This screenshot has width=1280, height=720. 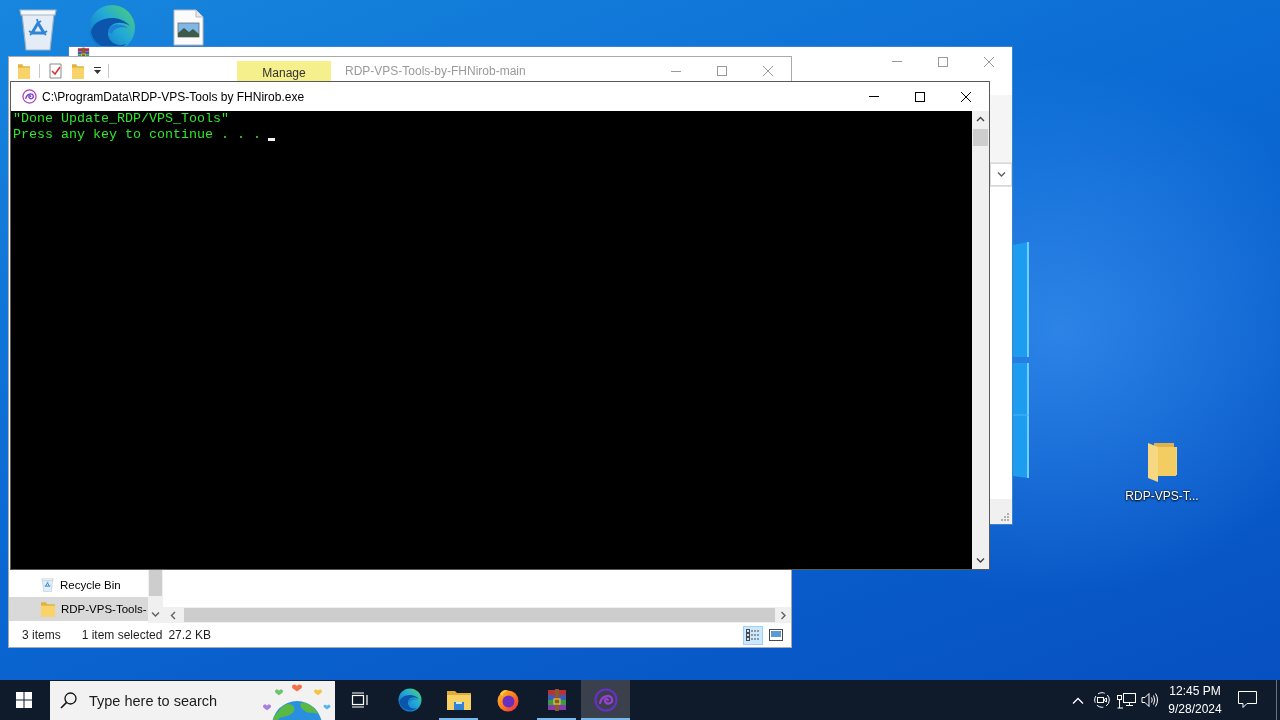 What do you see at coordinates (121, 119) in the screenshot?
I see `console-text: "Done Update_RDP/VPS_Tools"` at bounding box center [121, 119].